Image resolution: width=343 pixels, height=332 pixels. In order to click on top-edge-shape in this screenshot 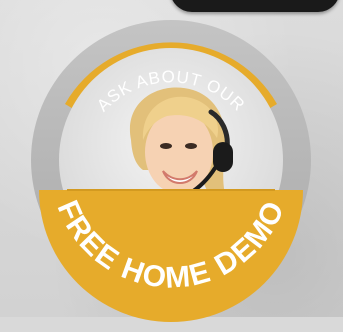, I will do `click(255, 6)`.